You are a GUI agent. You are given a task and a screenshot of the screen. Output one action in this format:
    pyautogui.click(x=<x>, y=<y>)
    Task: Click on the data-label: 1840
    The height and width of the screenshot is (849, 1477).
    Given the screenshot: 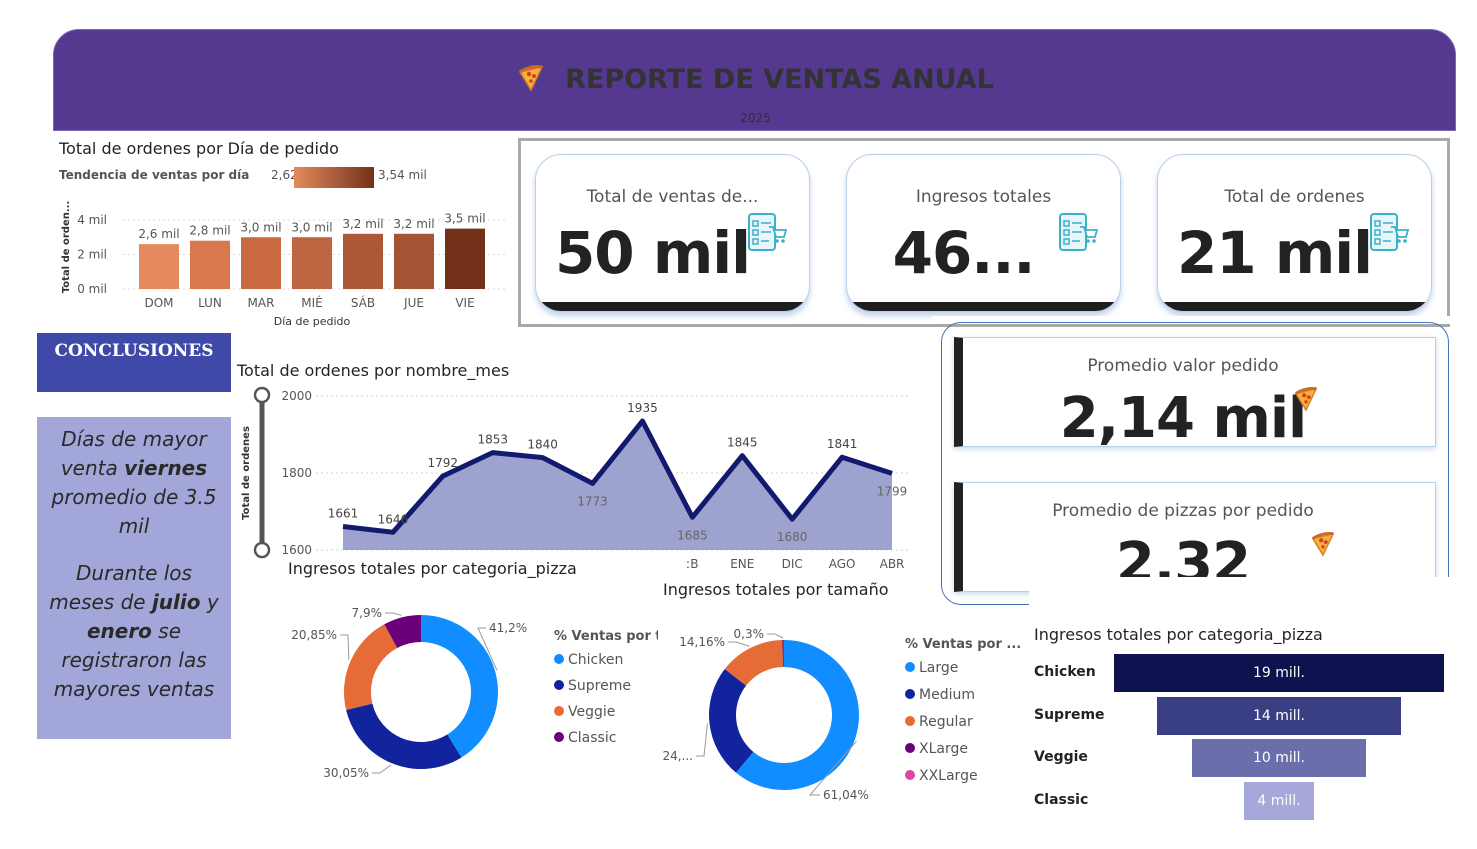 What is the action you would take?
    pyautogui.click(x=542, y=445)
    